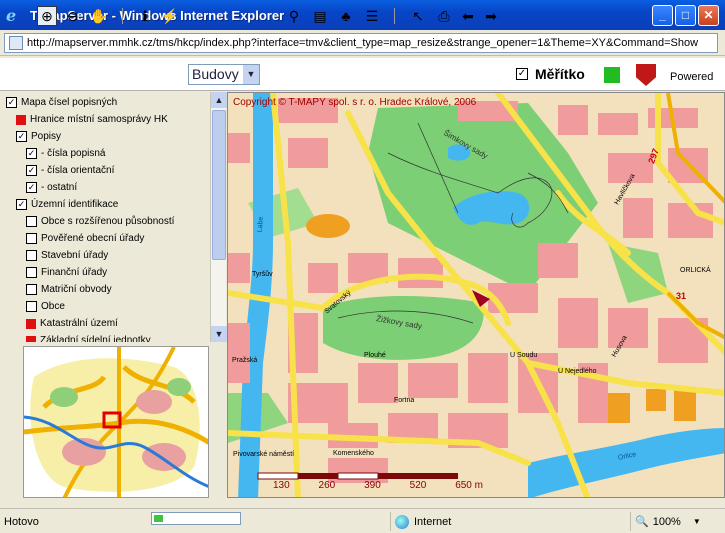 Image resolution: width=725 pixels, height=533 pixels. Describe the element at coordinates (378, 485) in the screenshot. I see `scale-labels: 130 260 390 520 650 m` at that location.